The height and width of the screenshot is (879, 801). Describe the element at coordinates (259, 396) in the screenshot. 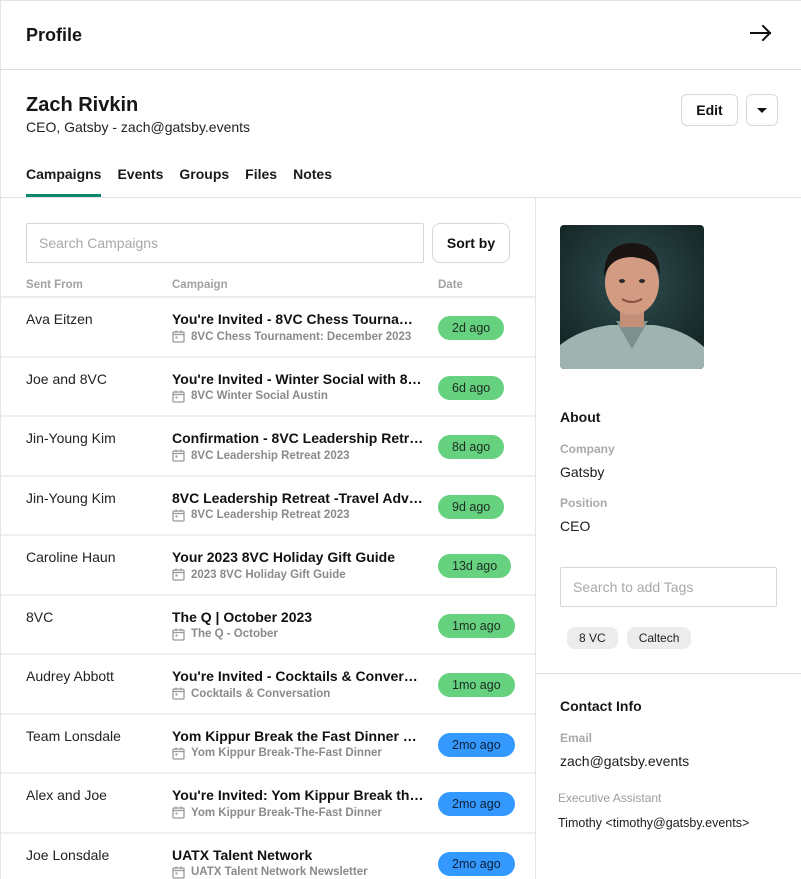

I see `campaign-event-name: 8VC Winter Social Austin` at that location.